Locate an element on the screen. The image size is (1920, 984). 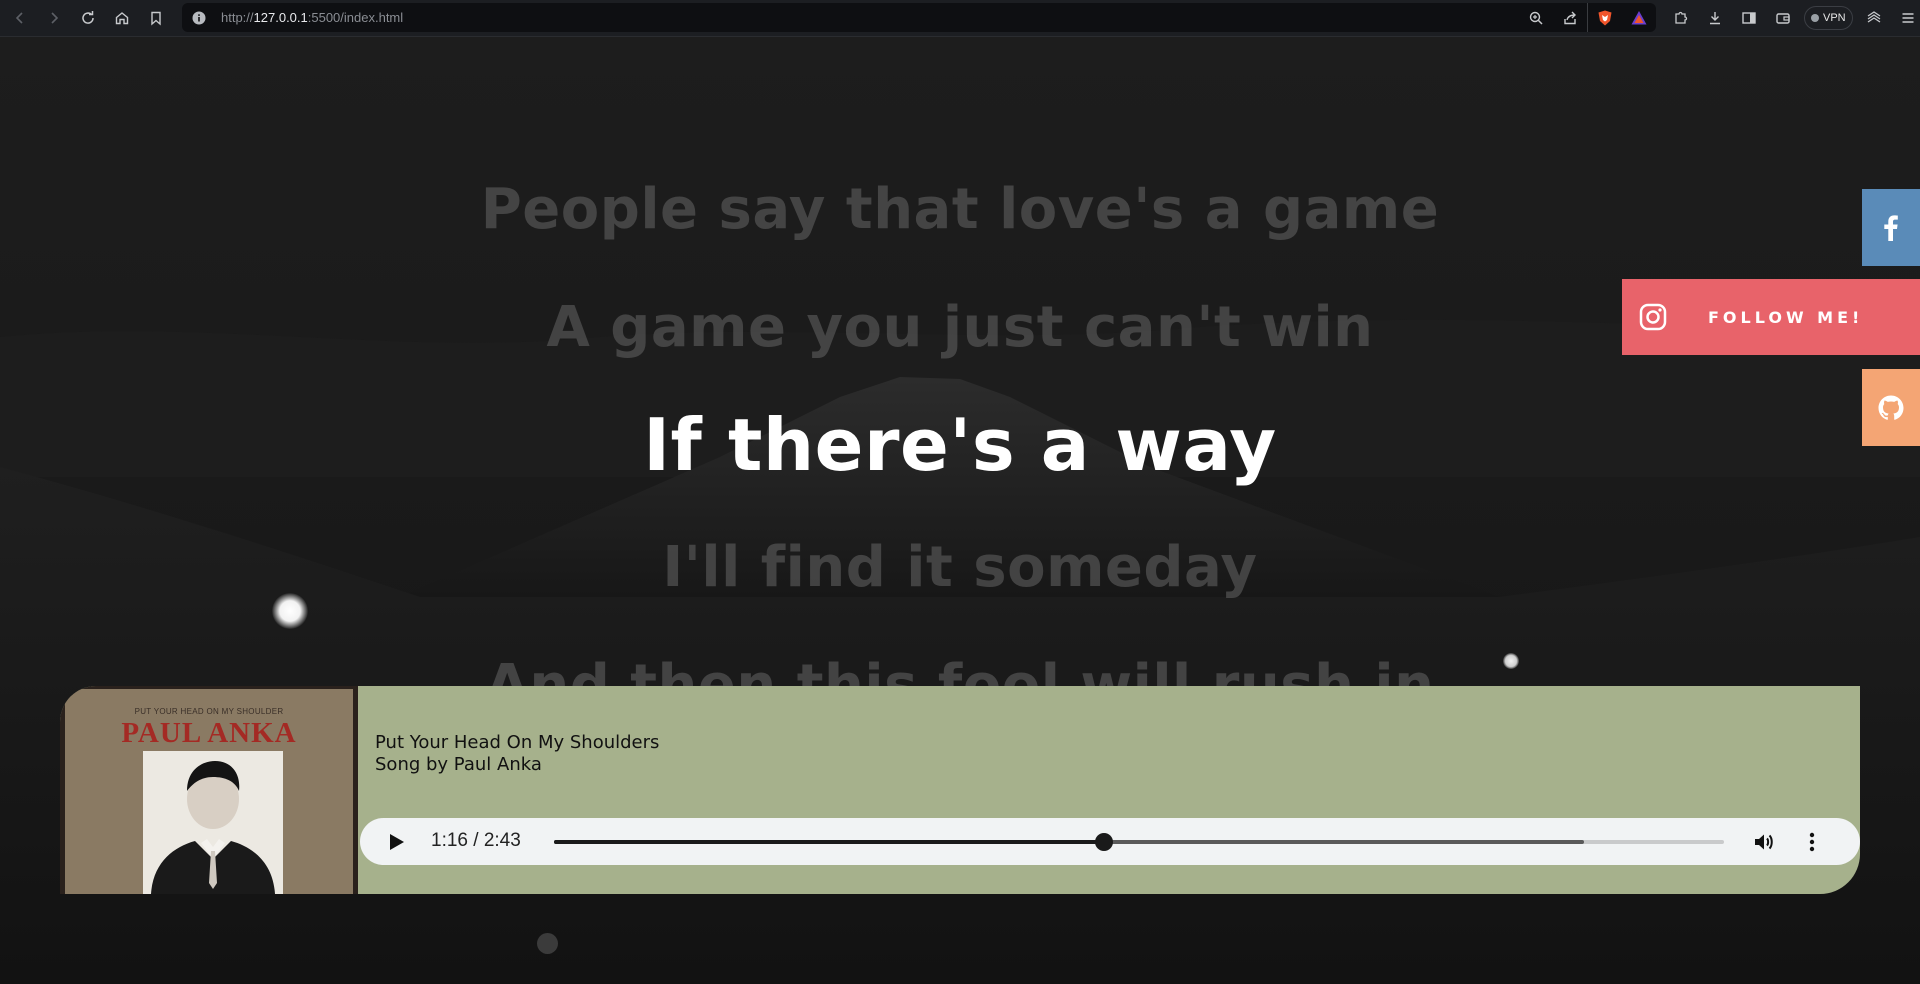
sidebar-button is located at coordinates (1749, 17).